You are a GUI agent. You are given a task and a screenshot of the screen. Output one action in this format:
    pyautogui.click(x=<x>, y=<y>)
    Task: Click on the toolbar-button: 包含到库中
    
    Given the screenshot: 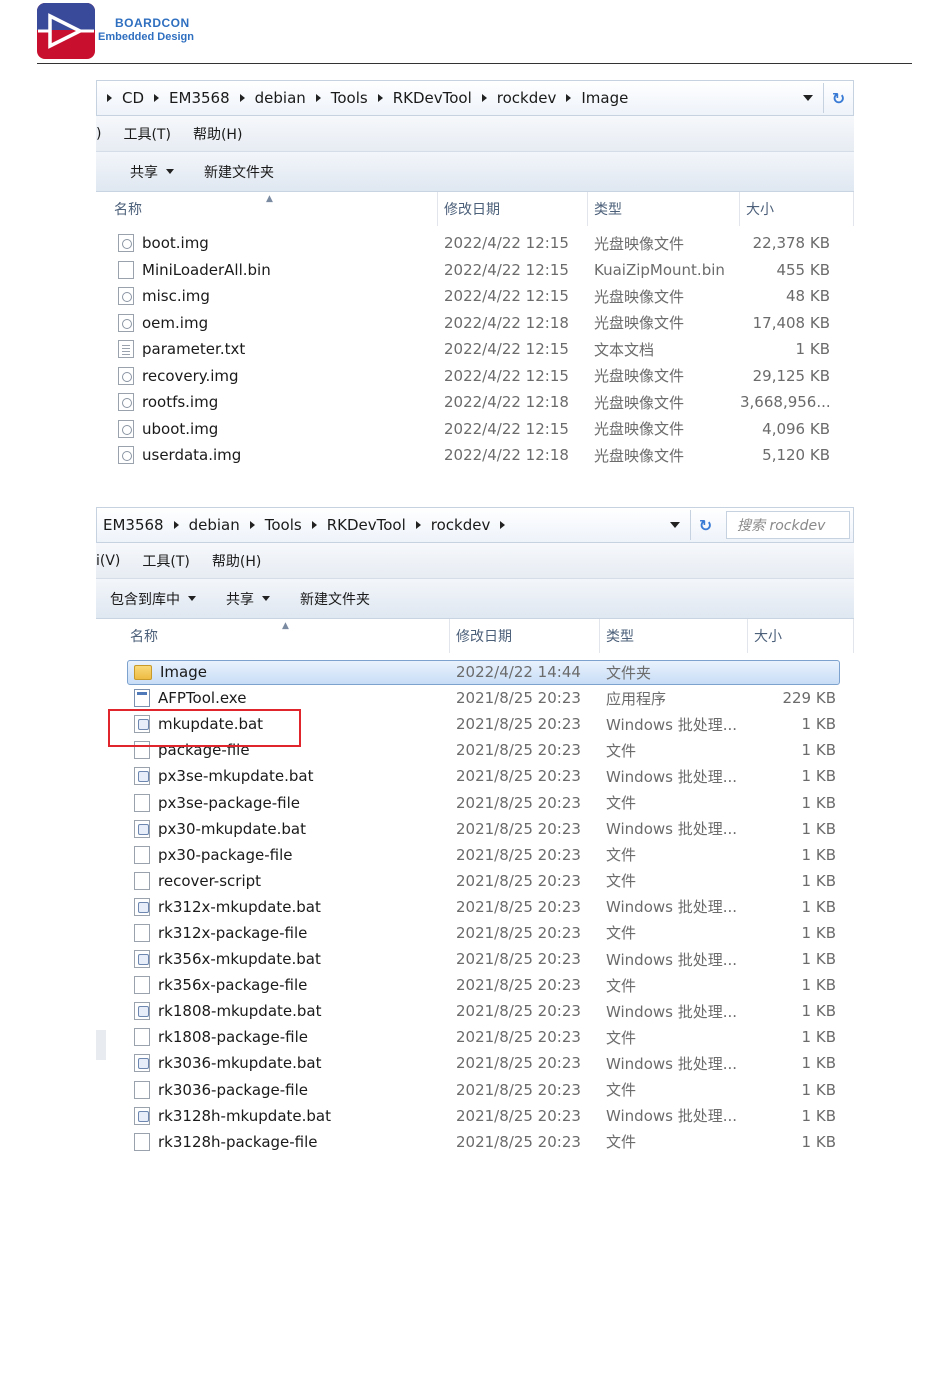 What is the action you would take?
    pyautogui.click(x=153, y=599)
    